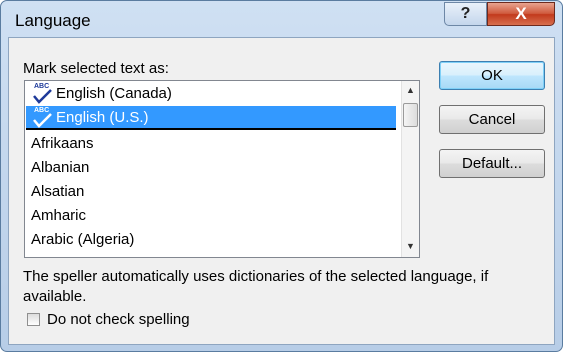 The image size is (565, 354). What do you see at coordinates (211, 216) in the screenshot?
I see `list-item: Amharic` at bounding box center [211, 216].